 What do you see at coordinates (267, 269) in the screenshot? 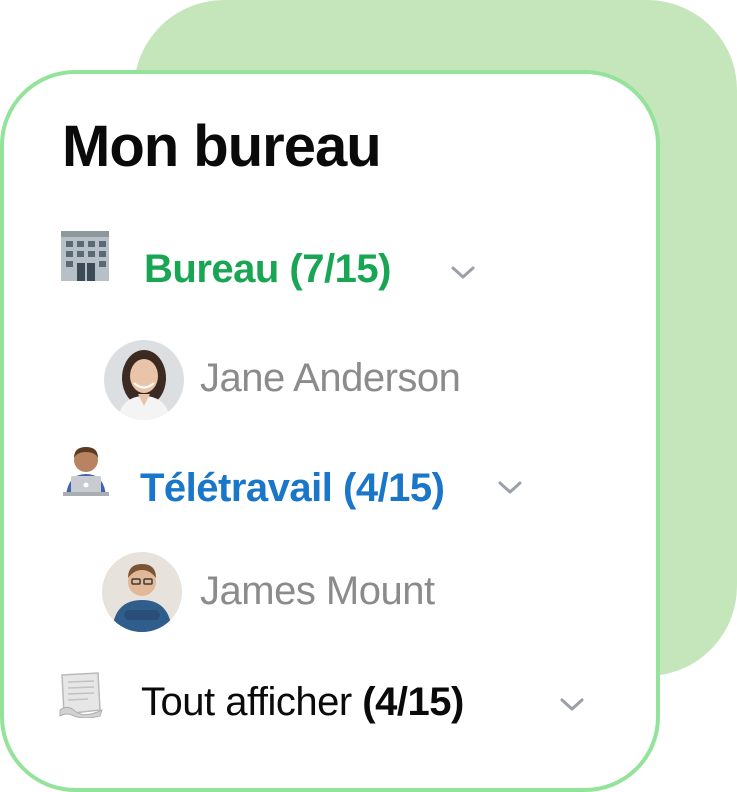
I see `section-bureau-toggle: Bureau (7/15)` at bounding box center [267, 269].